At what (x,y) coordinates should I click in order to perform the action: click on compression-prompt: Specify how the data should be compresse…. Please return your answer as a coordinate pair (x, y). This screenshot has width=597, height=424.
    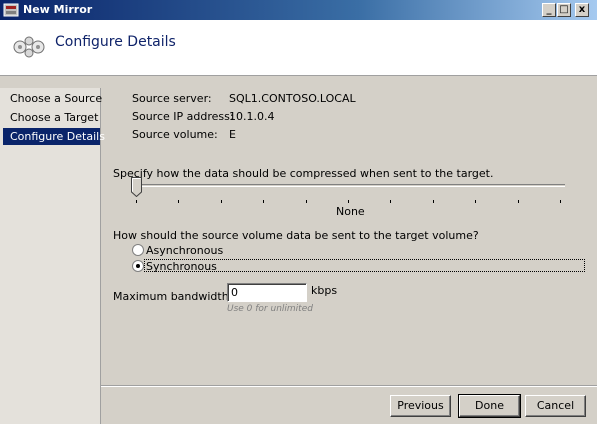
    Looking at the image, I should click on (303, 173).